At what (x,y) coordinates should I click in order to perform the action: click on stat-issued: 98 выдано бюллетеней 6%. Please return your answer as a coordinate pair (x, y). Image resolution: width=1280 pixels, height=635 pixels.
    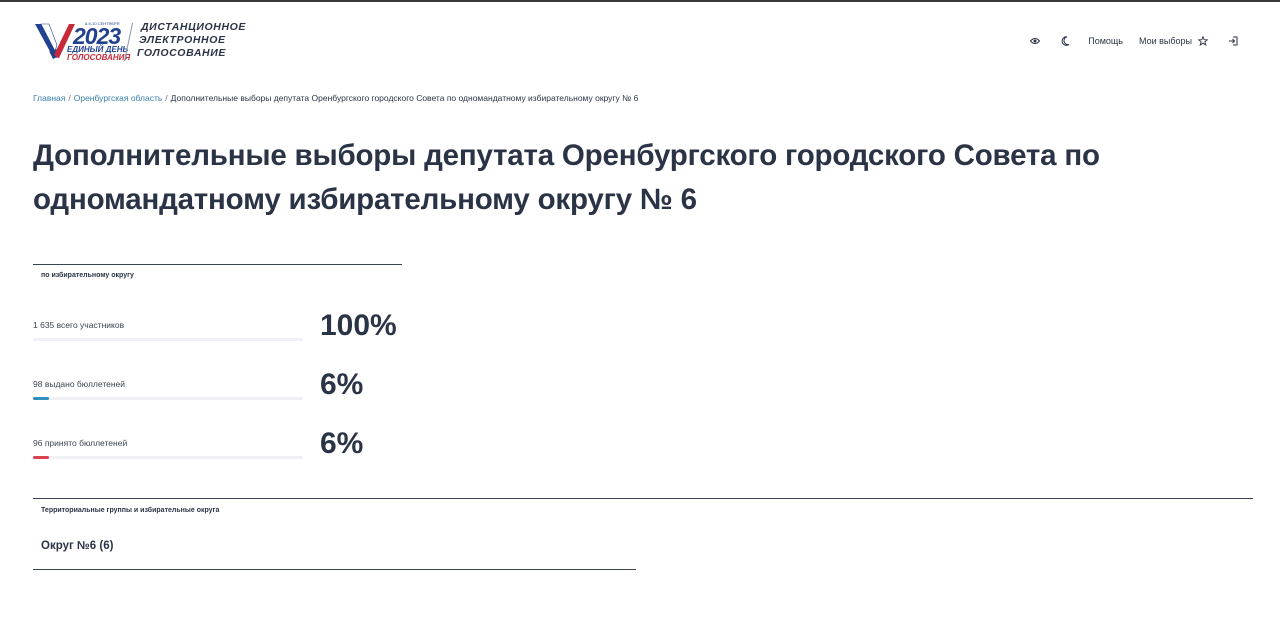
    Looking at the image, I should click on (223, 393).